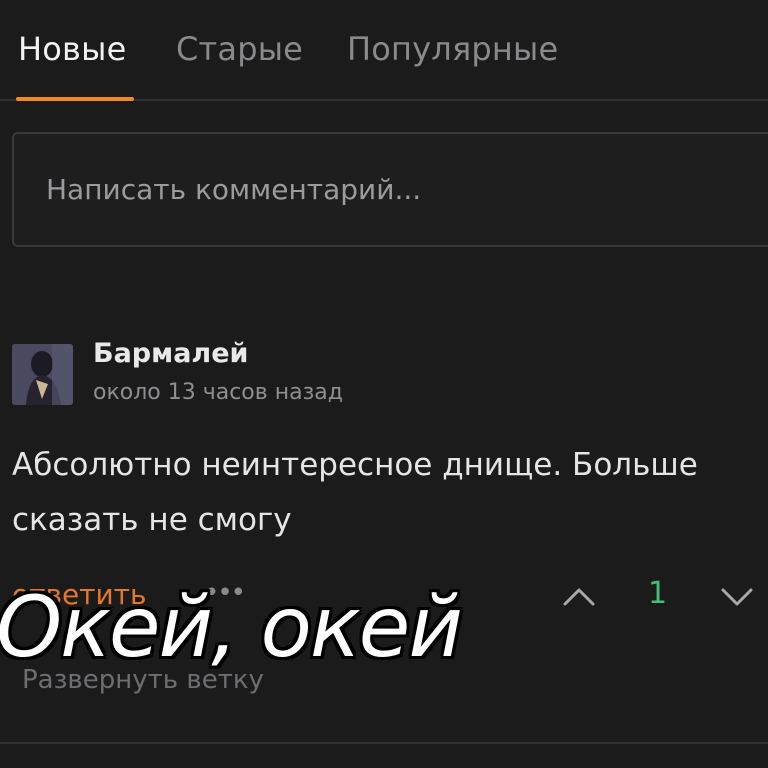 This screenshot has width=768, height=768. I want to click on divider, so click(384, 743).